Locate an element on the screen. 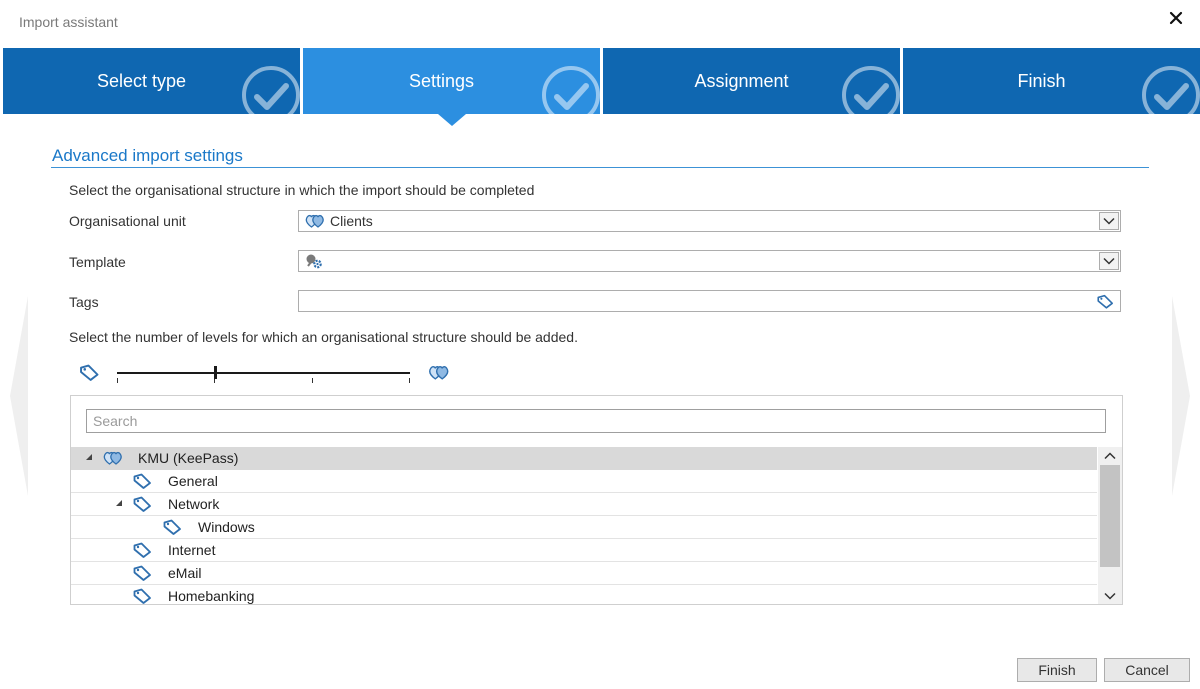  tree-item-windows: Windows is located at coordinates (584, 527).